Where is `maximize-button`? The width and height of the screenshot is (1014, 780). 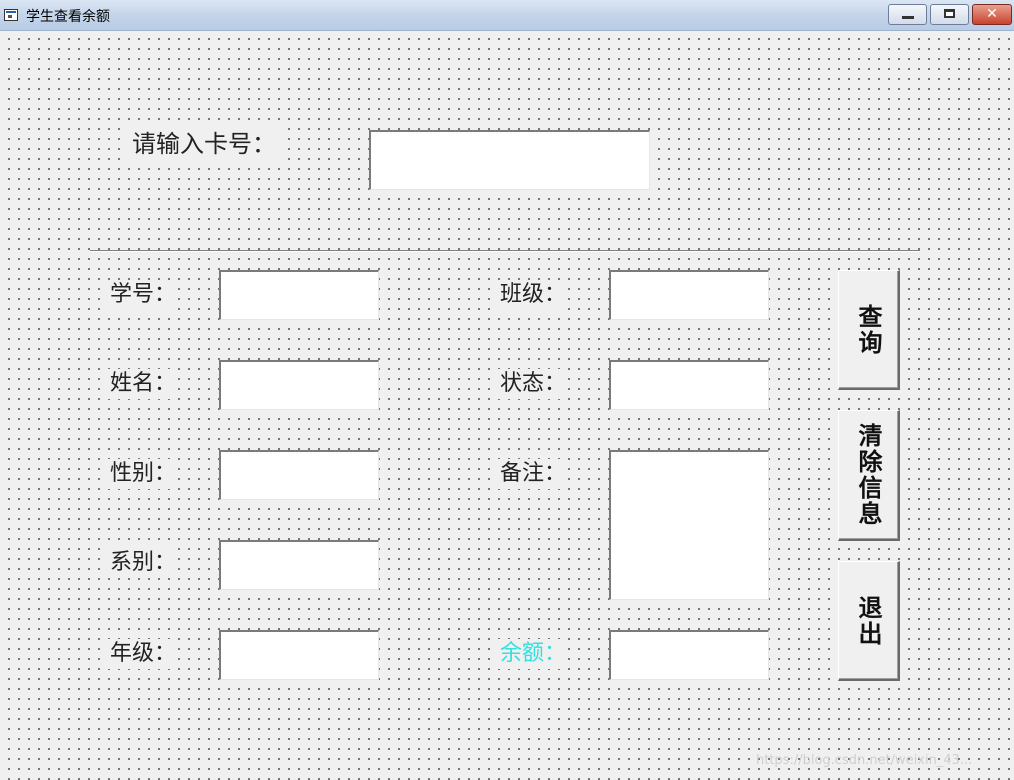 maximize-button is located at coordinates (949, 14).